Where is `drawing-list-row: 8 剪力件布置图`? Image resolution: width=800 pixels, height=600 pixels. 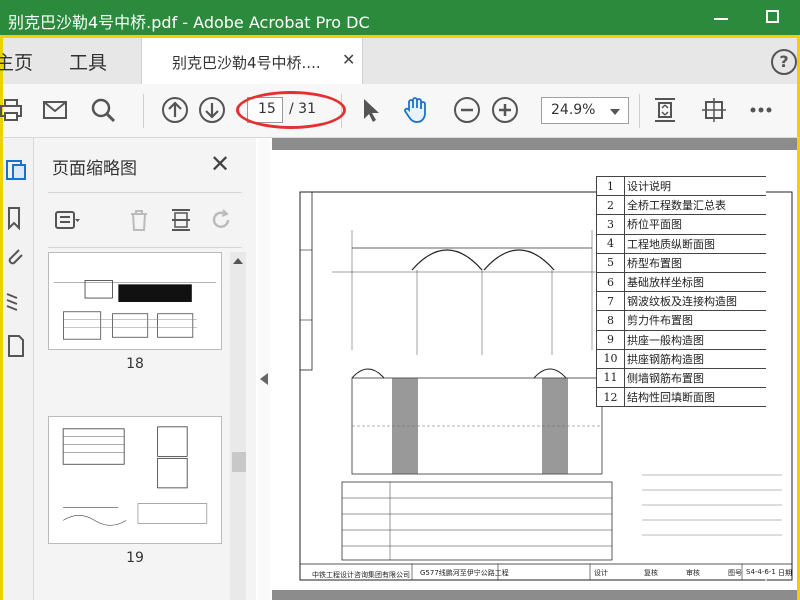 drawing-list-row: 8 剪力件布置图 is located at coordinates (681, 320).